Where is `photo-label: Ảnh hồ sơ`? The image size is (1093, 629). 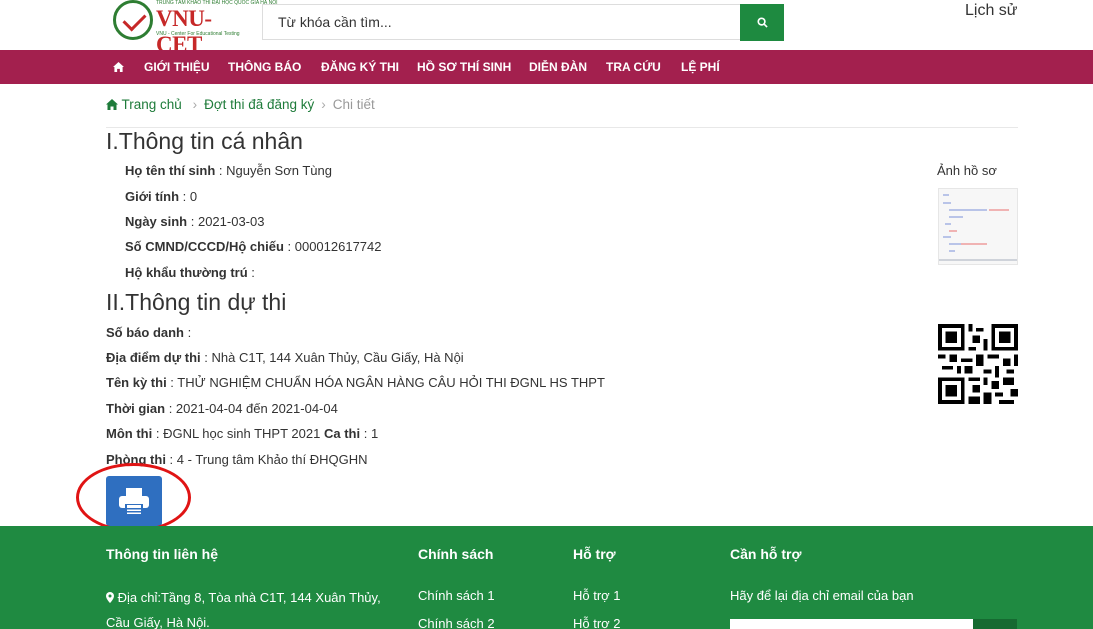 photo-label: Ảnh hồ sơ is located at coordinates (967, 170).